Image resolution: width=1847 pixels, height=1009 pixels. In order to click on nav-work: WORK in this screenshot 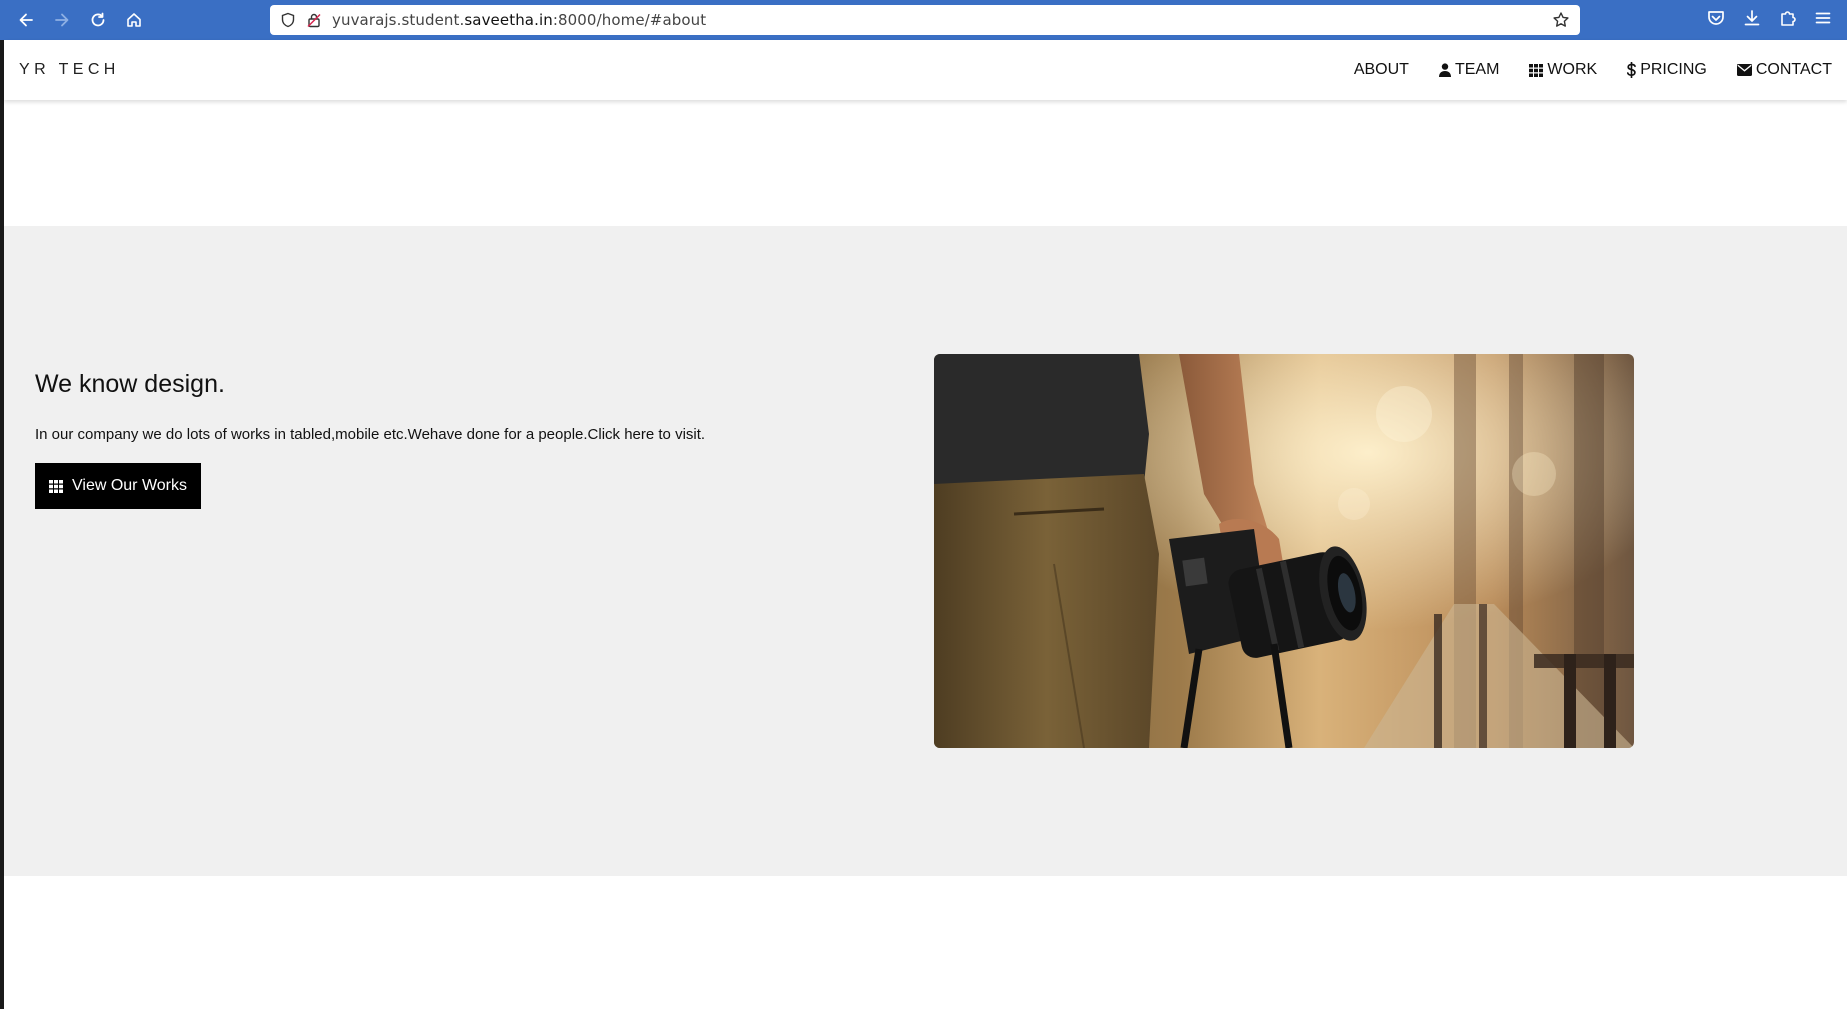, I will do `click(1563, 70)`.